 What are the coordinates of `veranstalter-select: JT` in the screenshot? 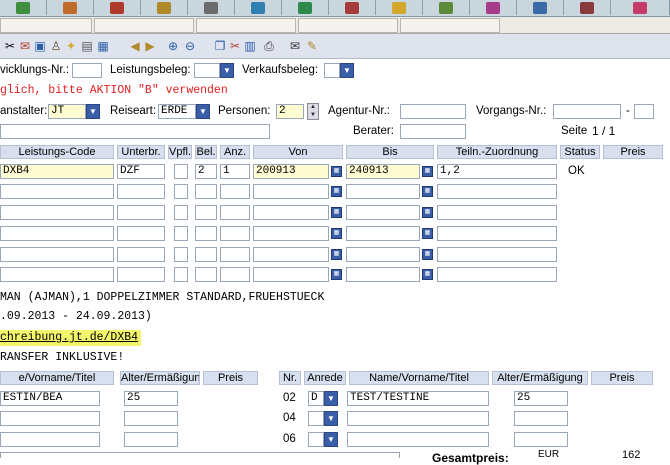 It's located at (67, 111).